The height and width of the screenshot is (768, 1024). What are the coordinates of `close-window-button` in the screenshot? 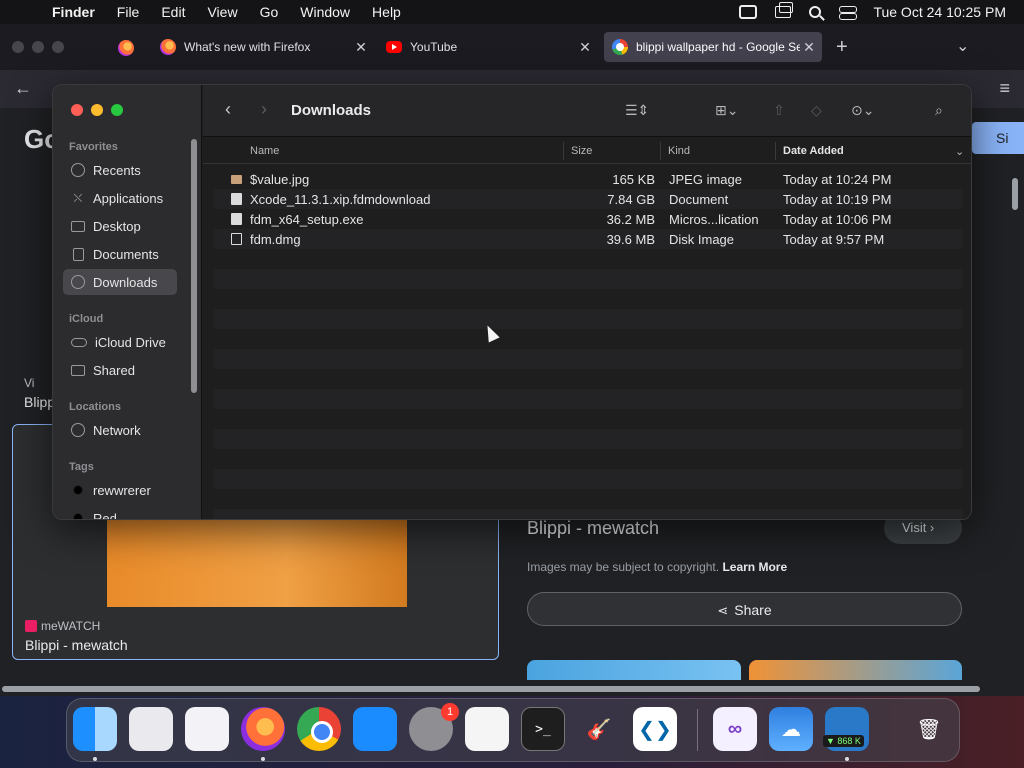 It's located at (77, 110).